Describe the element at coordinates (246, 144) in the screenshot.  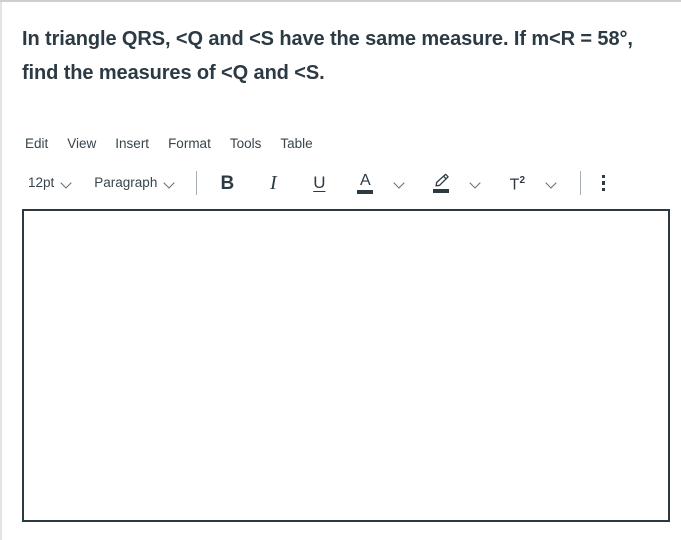
I see `menu-item-tools: Tools` at that location.